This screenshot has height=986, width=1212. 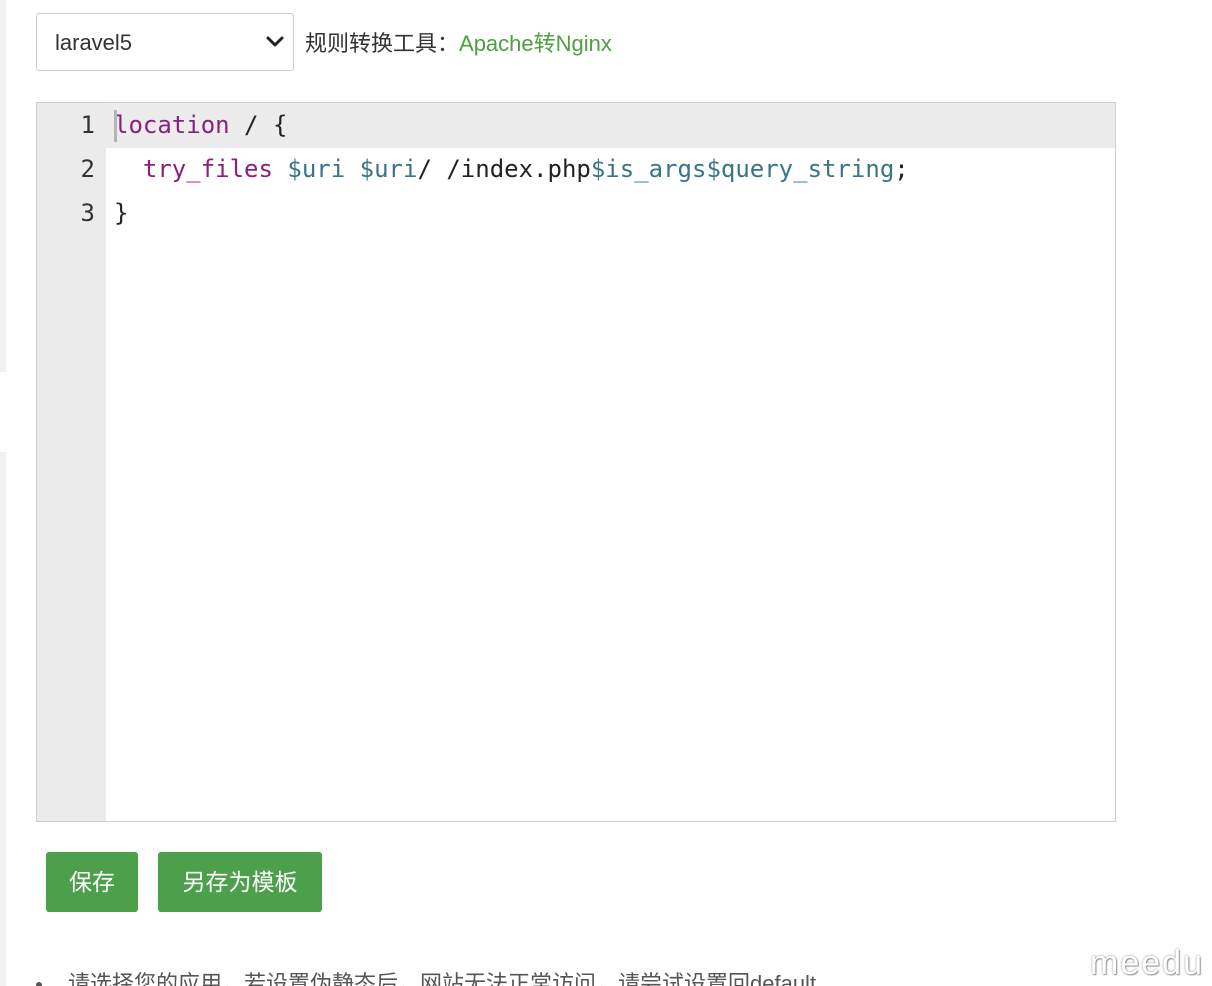 I want to click on tips-list: 请选择您的应用，若设置伪静态后，网站无法正常访问，请尝试设置回default, so click(x=426, y=976).